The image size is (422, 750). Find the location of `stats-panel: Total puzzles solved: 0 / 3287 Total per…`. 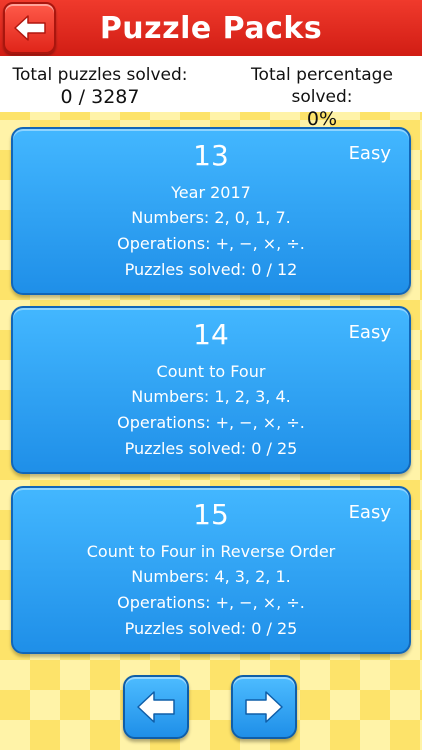

stats-panel: Total puzzles solved: 0 / 3287 Total per… is located at coordinates (211, 93).